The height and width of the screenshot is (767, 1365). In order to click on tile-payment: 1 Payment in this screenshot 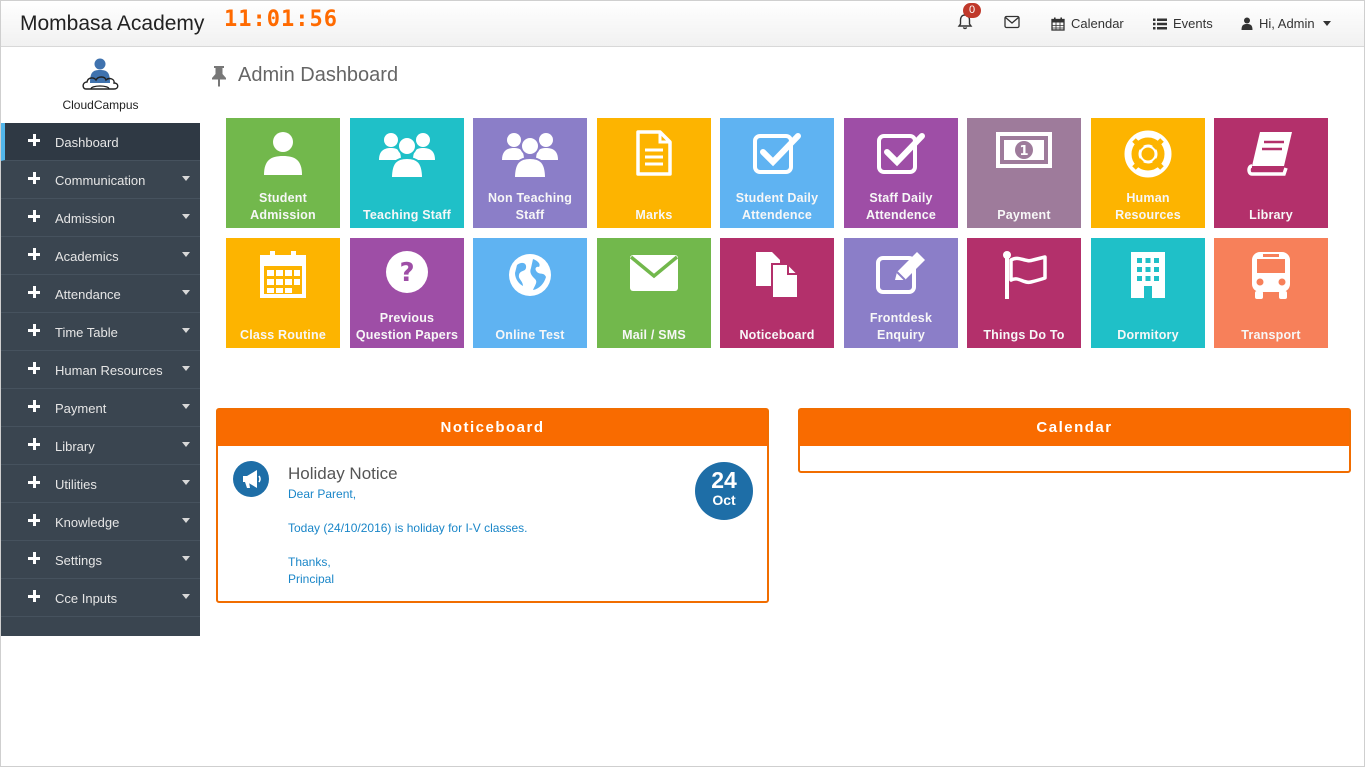, I will do `click(1024, 173)`.